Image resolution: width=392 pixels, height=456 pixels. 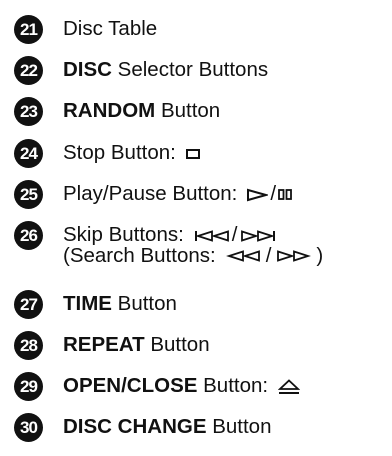 I want to click on item-text: Play/Pause Button:, so click(x=150, y=194).